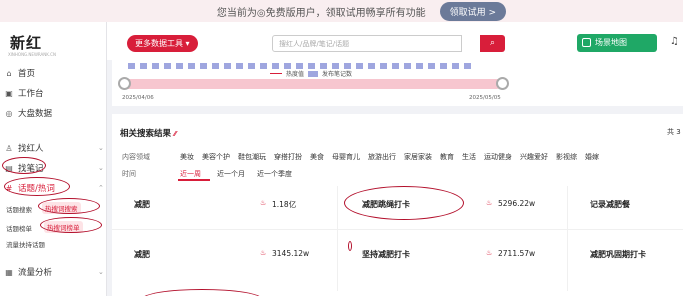 This screenshot has width=683, height=296. What do you see at coordinates (534, 157) in the screenshot?
I see `category-tag: 兴趣爱好` at bounding box center [534, 157].